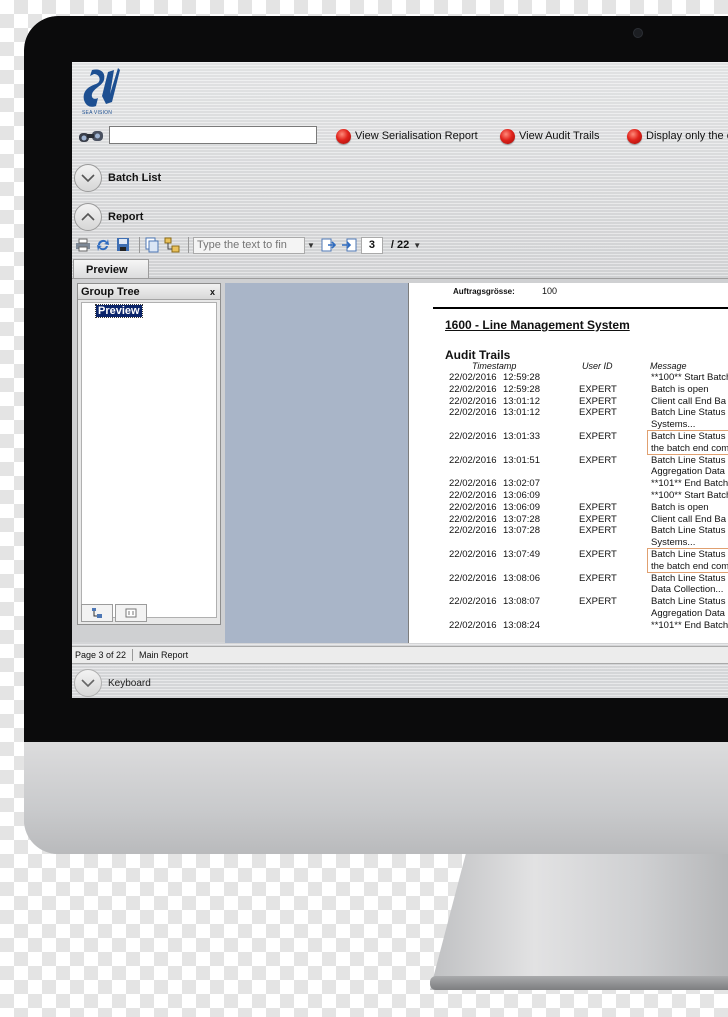 Image resolution: width=728 pixels, height=1017 pixels. What do you see at coordinates (521, 436) in the screenshot?
I see `timestamp-time: 13:01:33` at bounding box center [521, 436].